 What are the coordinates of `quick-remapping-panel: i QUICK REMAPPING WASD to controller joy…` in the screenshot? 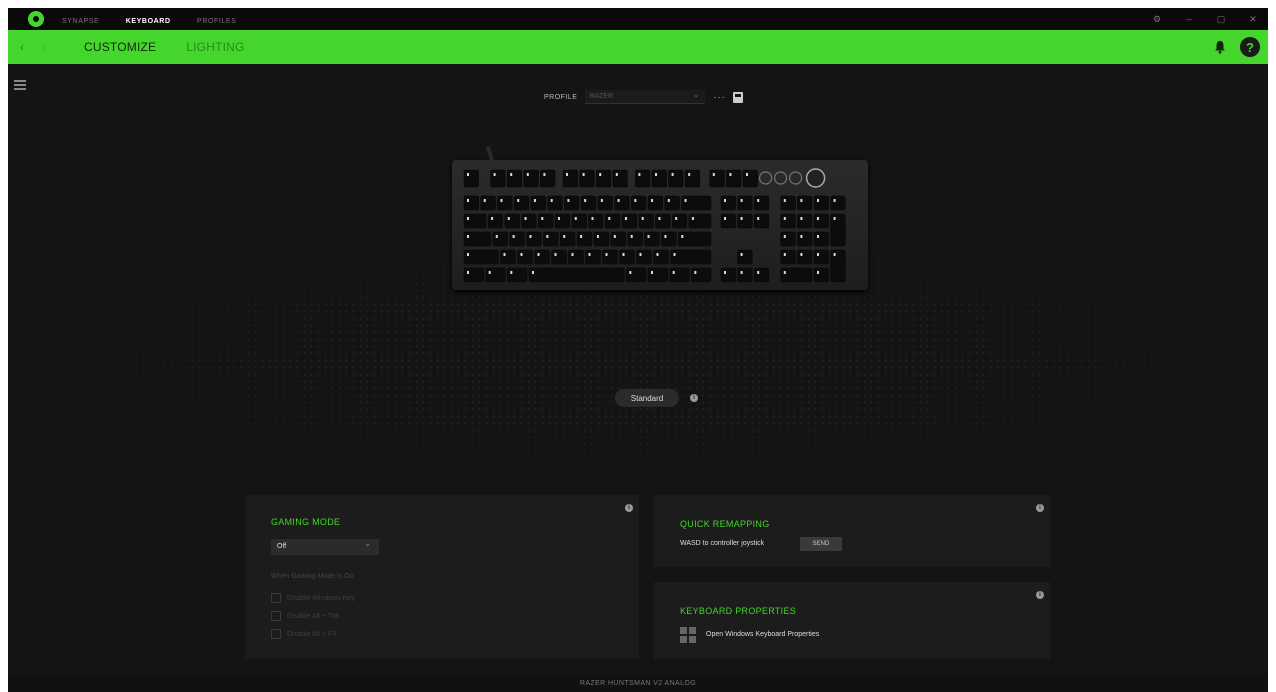 It's located at (852, 531).